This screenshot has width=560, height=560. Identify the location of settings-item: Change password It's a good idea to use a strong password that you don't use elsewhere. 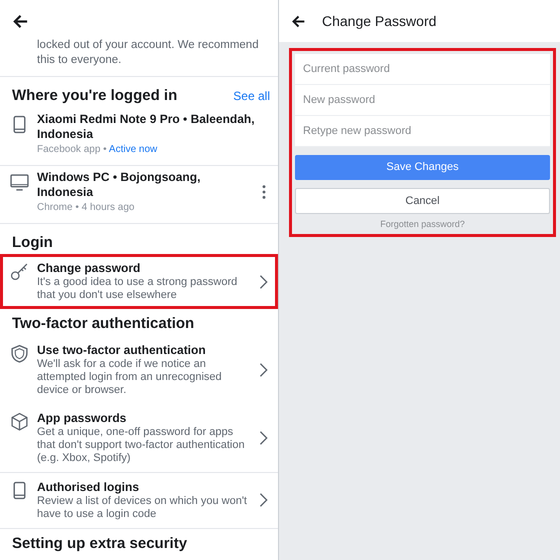
(139, 281).